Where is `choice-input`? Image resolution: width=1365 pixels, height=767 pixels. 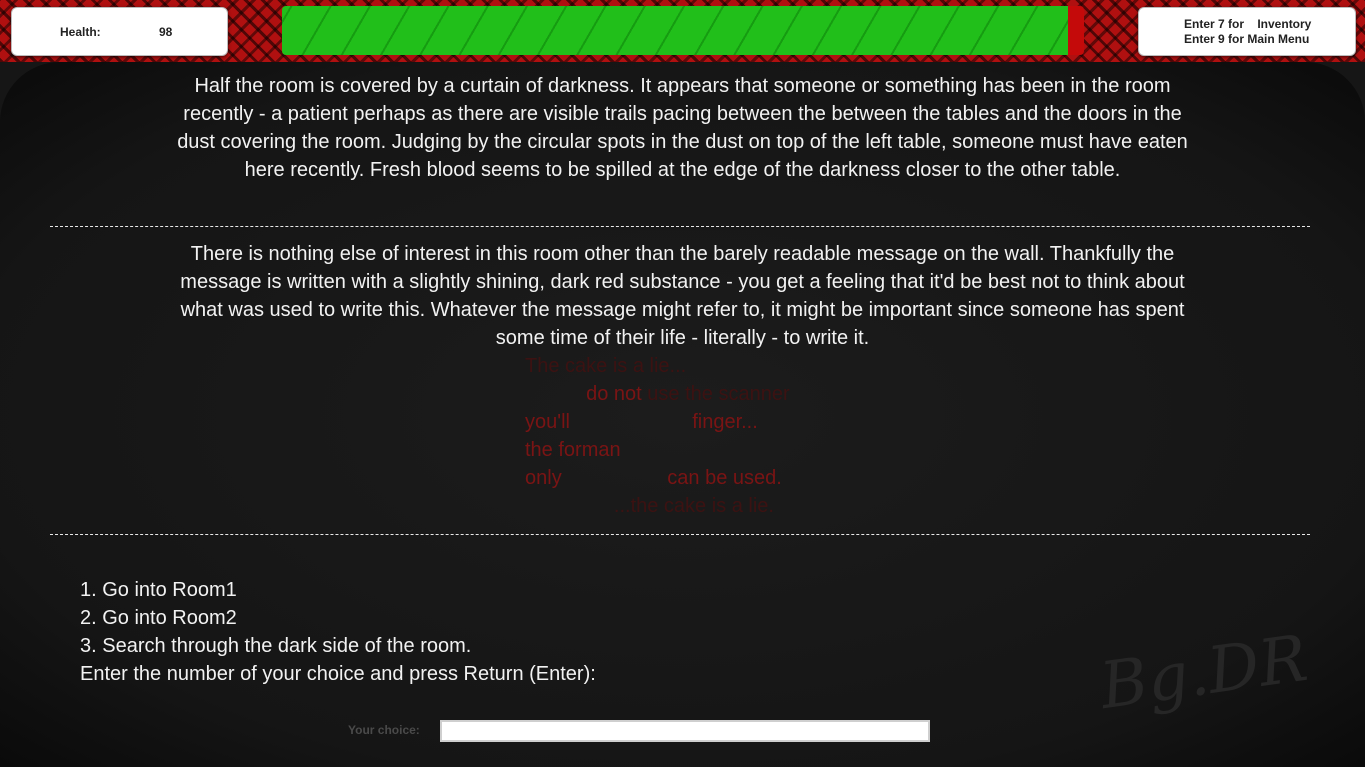 choice-input is located at coordinates (685, 731).